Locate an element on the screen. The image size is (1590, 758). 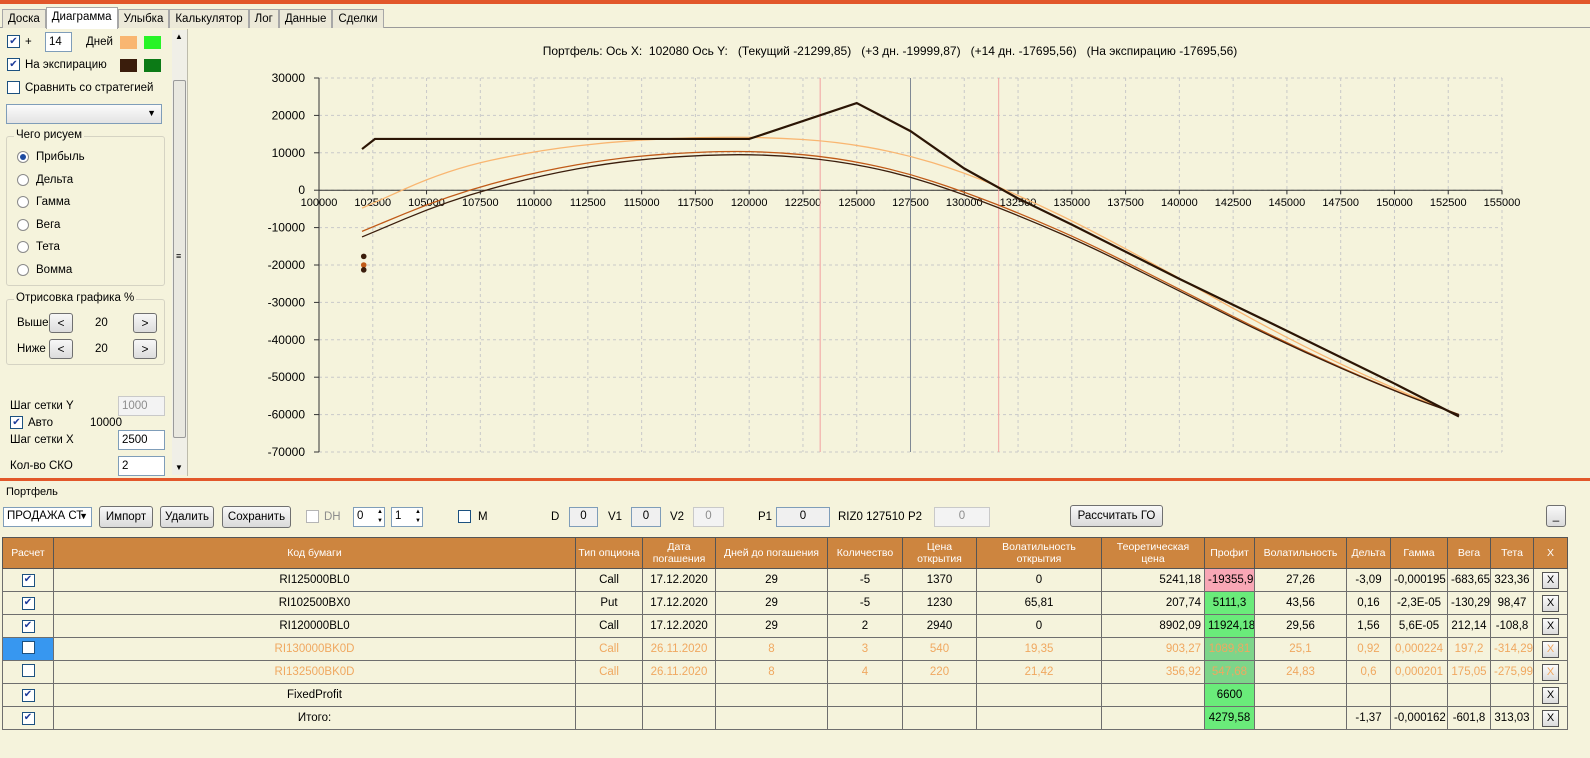
row-delete-cell: X is located at coordinates (1550, 672).